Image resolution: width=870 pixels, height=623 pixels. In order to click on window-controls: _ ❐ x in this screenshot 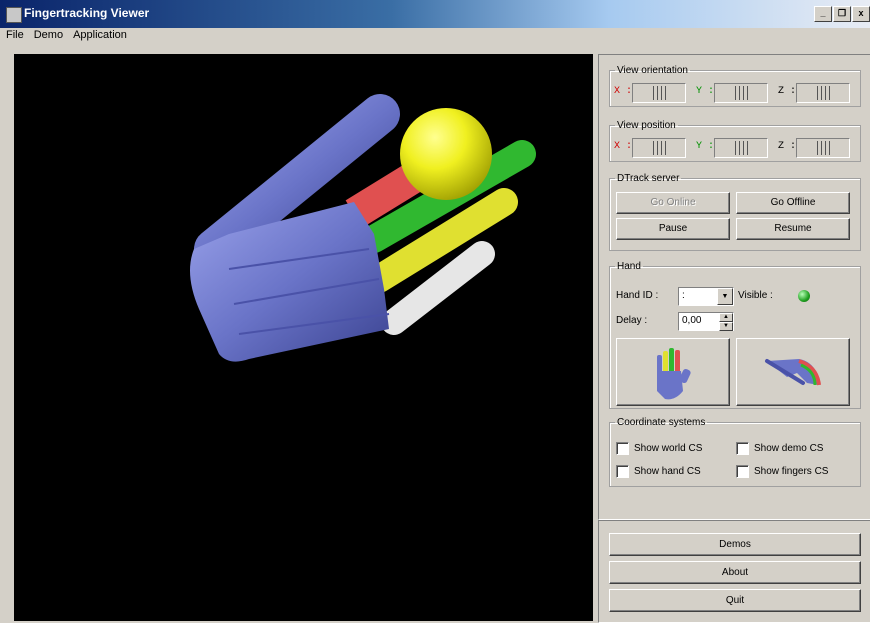, I will do `click(842, 14)`.